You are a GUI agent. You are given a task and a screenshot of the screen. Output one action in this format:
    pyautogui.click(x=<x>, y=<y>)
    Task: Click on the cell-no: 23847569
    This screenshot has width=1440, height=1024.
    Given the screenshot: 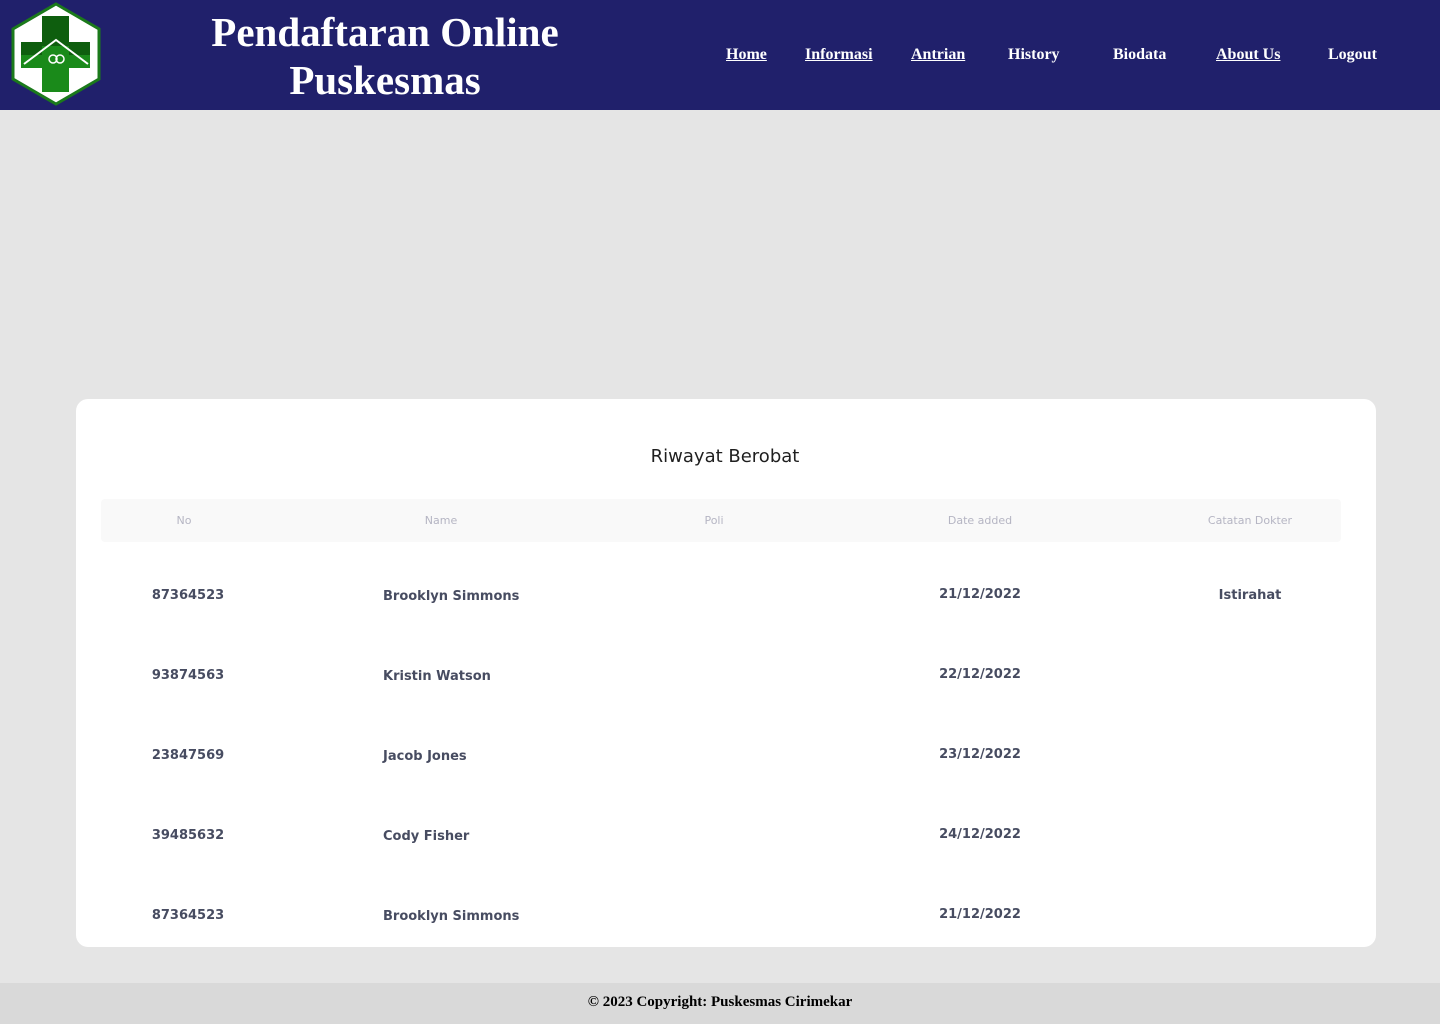 What is the action you would take?
    pyautogui.click(x=188, y=755)
    